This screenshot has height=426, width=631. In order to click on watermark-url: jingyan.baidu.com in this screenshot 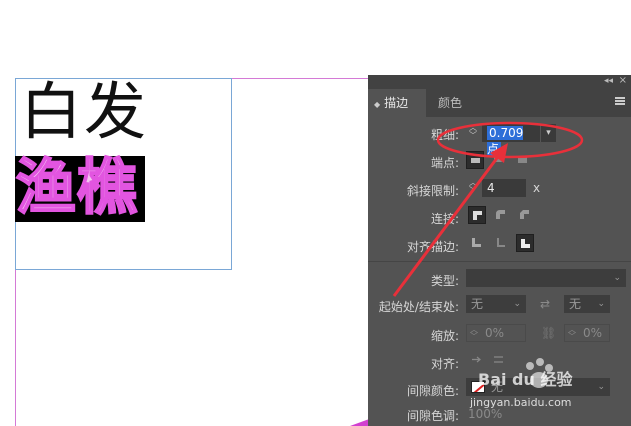, I will do `click(521, 402)`.